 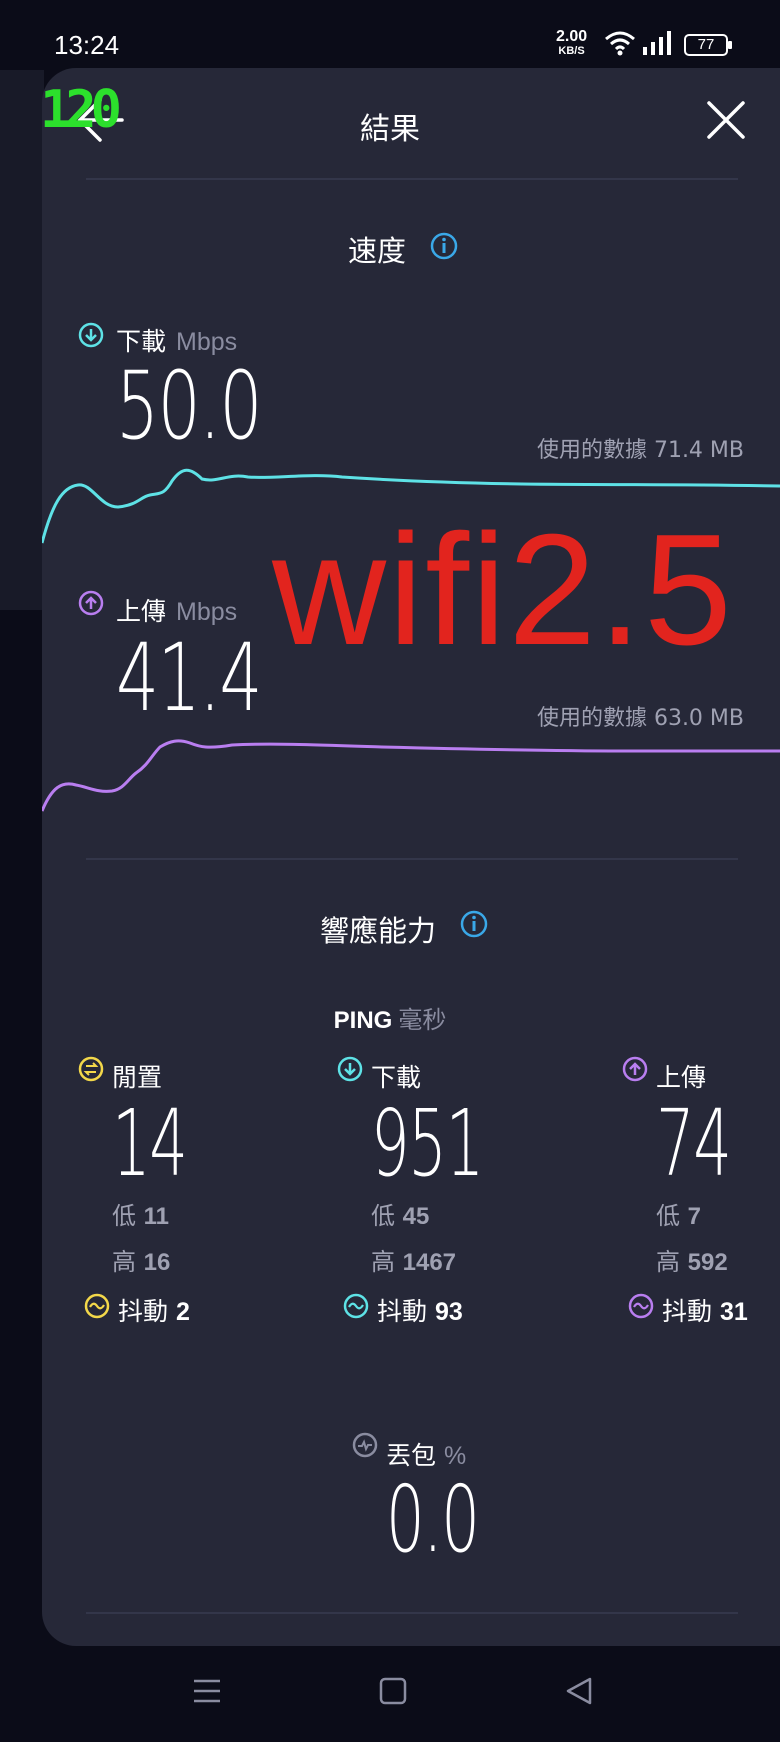 What do you see at coordinates (207, 612) in the screenshot?
I see `upload-unit: Mbps` at bounding box center [207, 612].